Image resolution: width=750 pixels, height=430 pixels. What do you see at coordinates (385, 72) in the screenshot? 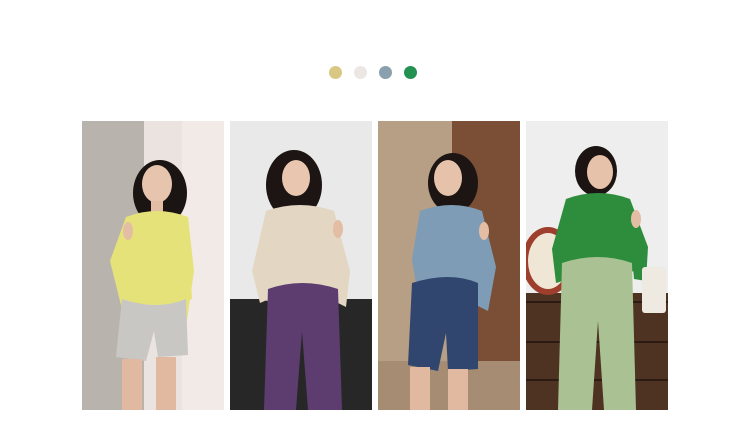
I see `swatch-blue` at bounding box center [385, 72].